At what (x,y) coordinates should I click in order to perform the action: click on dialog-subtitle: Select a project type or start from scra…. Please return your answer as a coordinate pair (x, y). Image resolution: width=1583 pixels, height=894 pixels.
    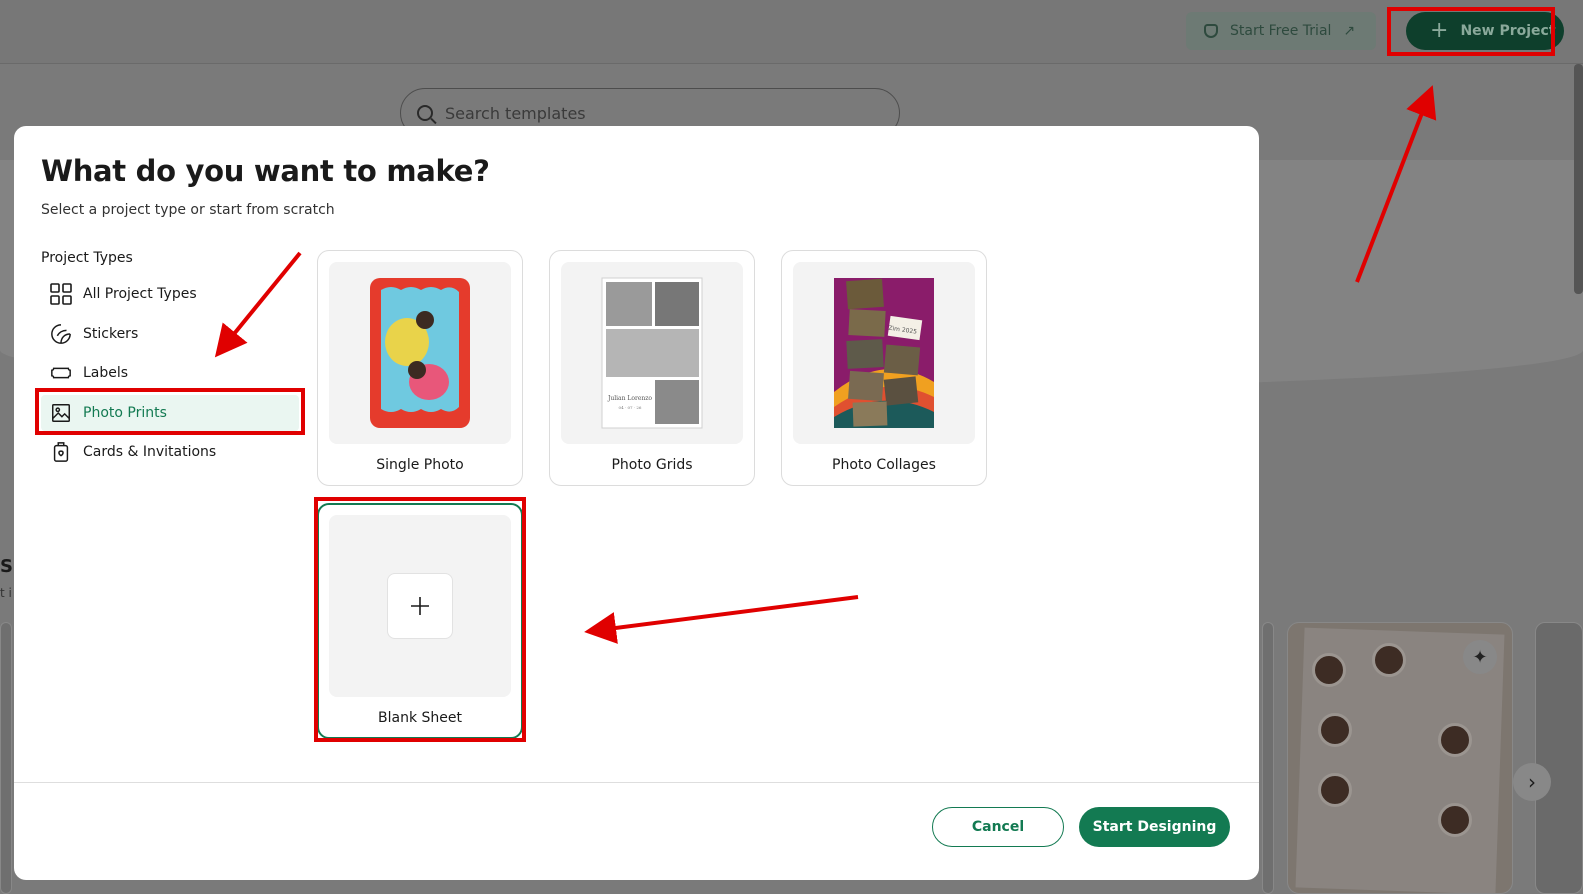
    Looking at the image, I should click on (188, 210).